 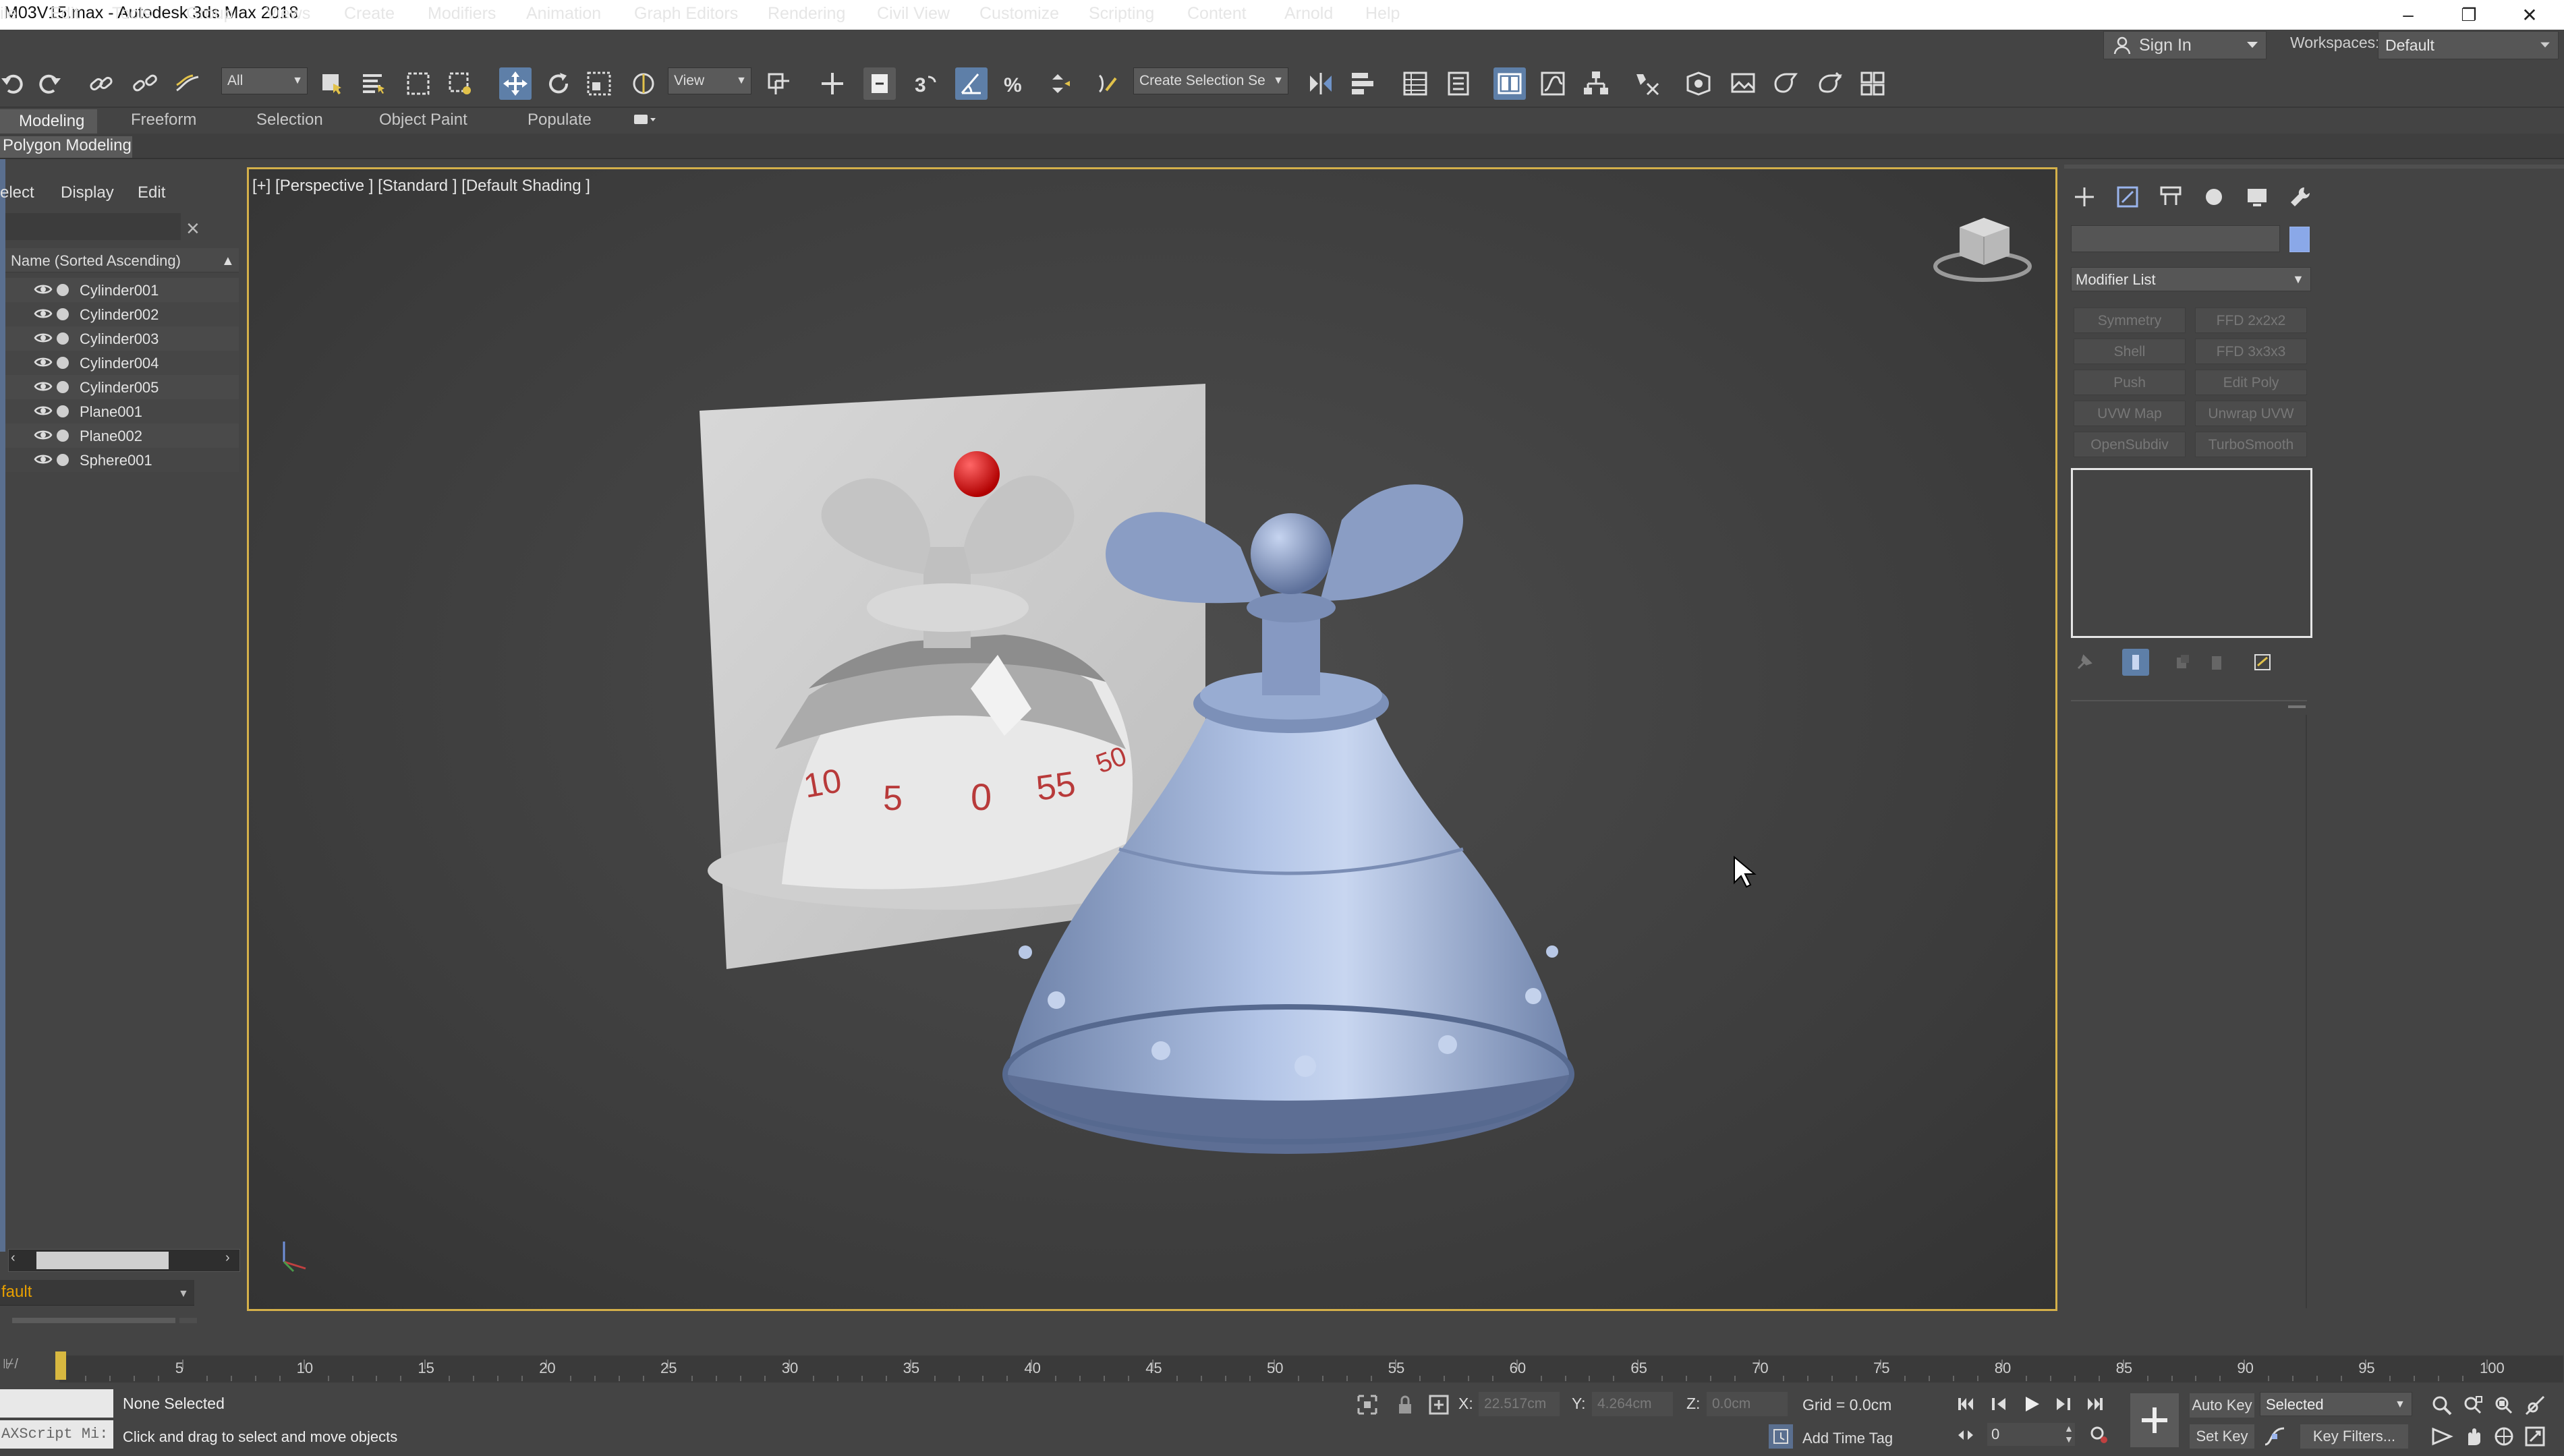 What do you see at coordinates (1698, 83) in the screenshot?
I see `render-setup-icon` at bounding box center [1698, 83].